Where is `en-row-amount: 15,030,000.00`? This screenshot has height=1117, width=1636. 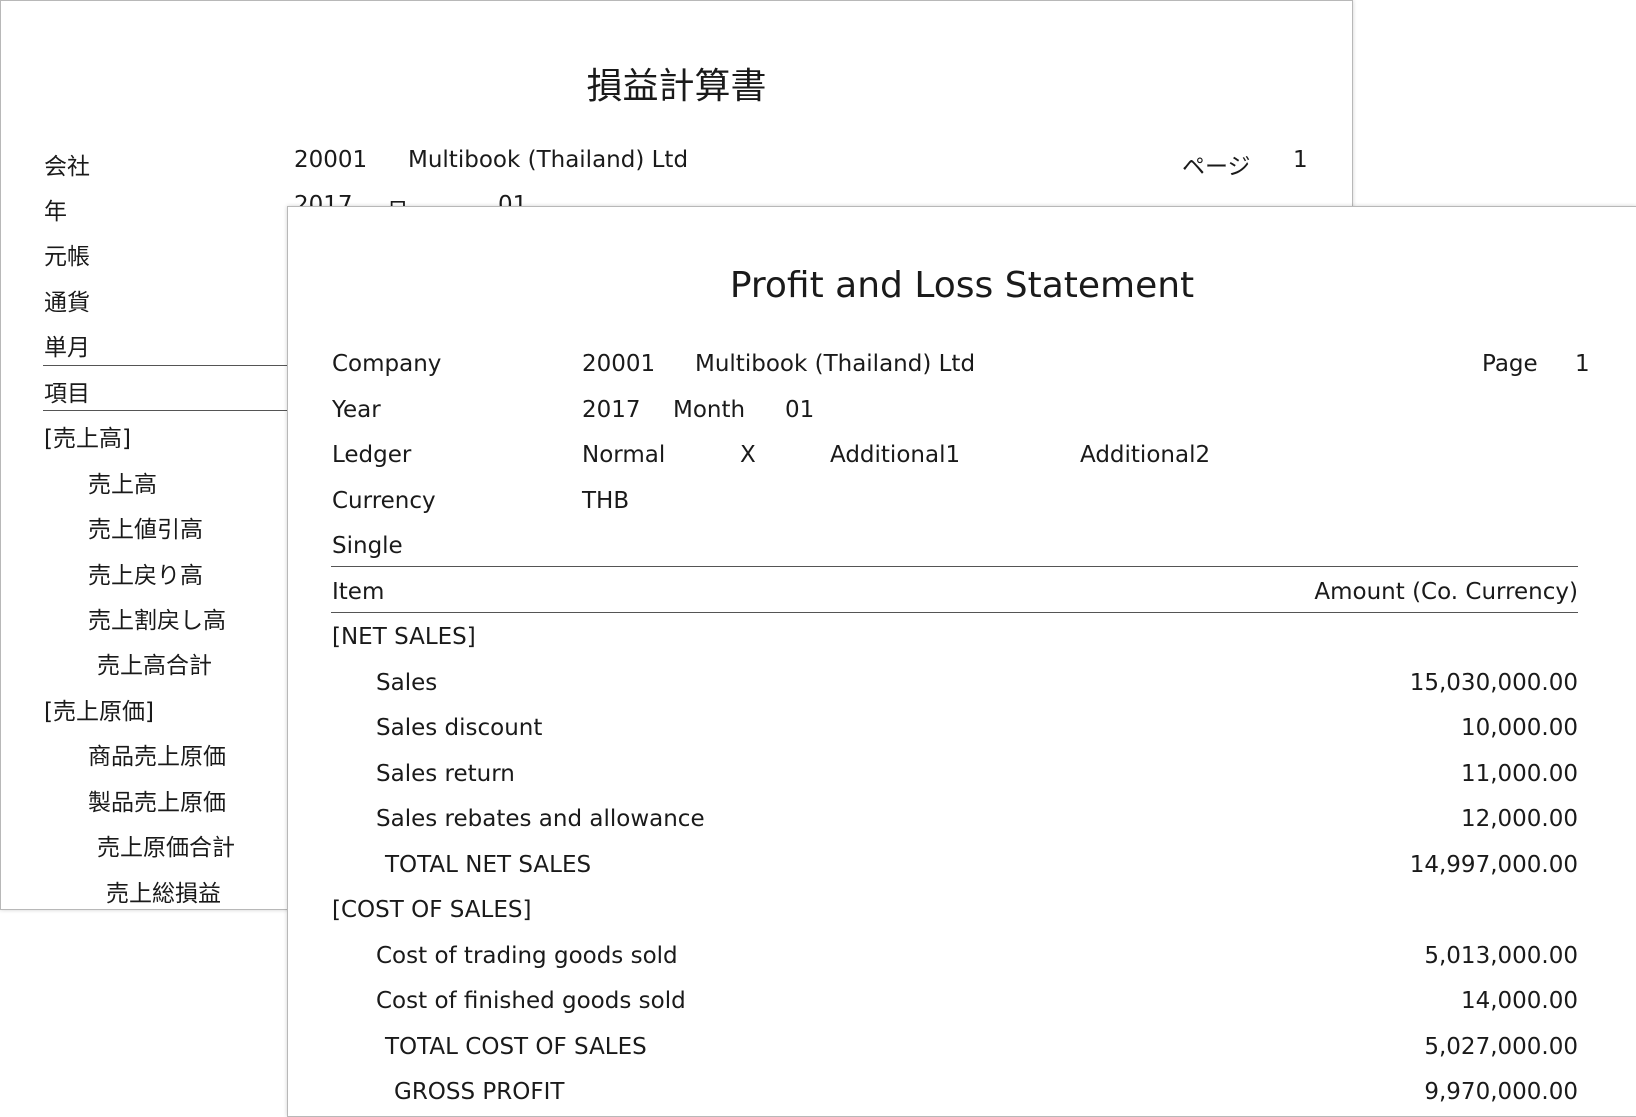
en-row-amount: 15,030,000.00 is located at coordinates (1493, 683).